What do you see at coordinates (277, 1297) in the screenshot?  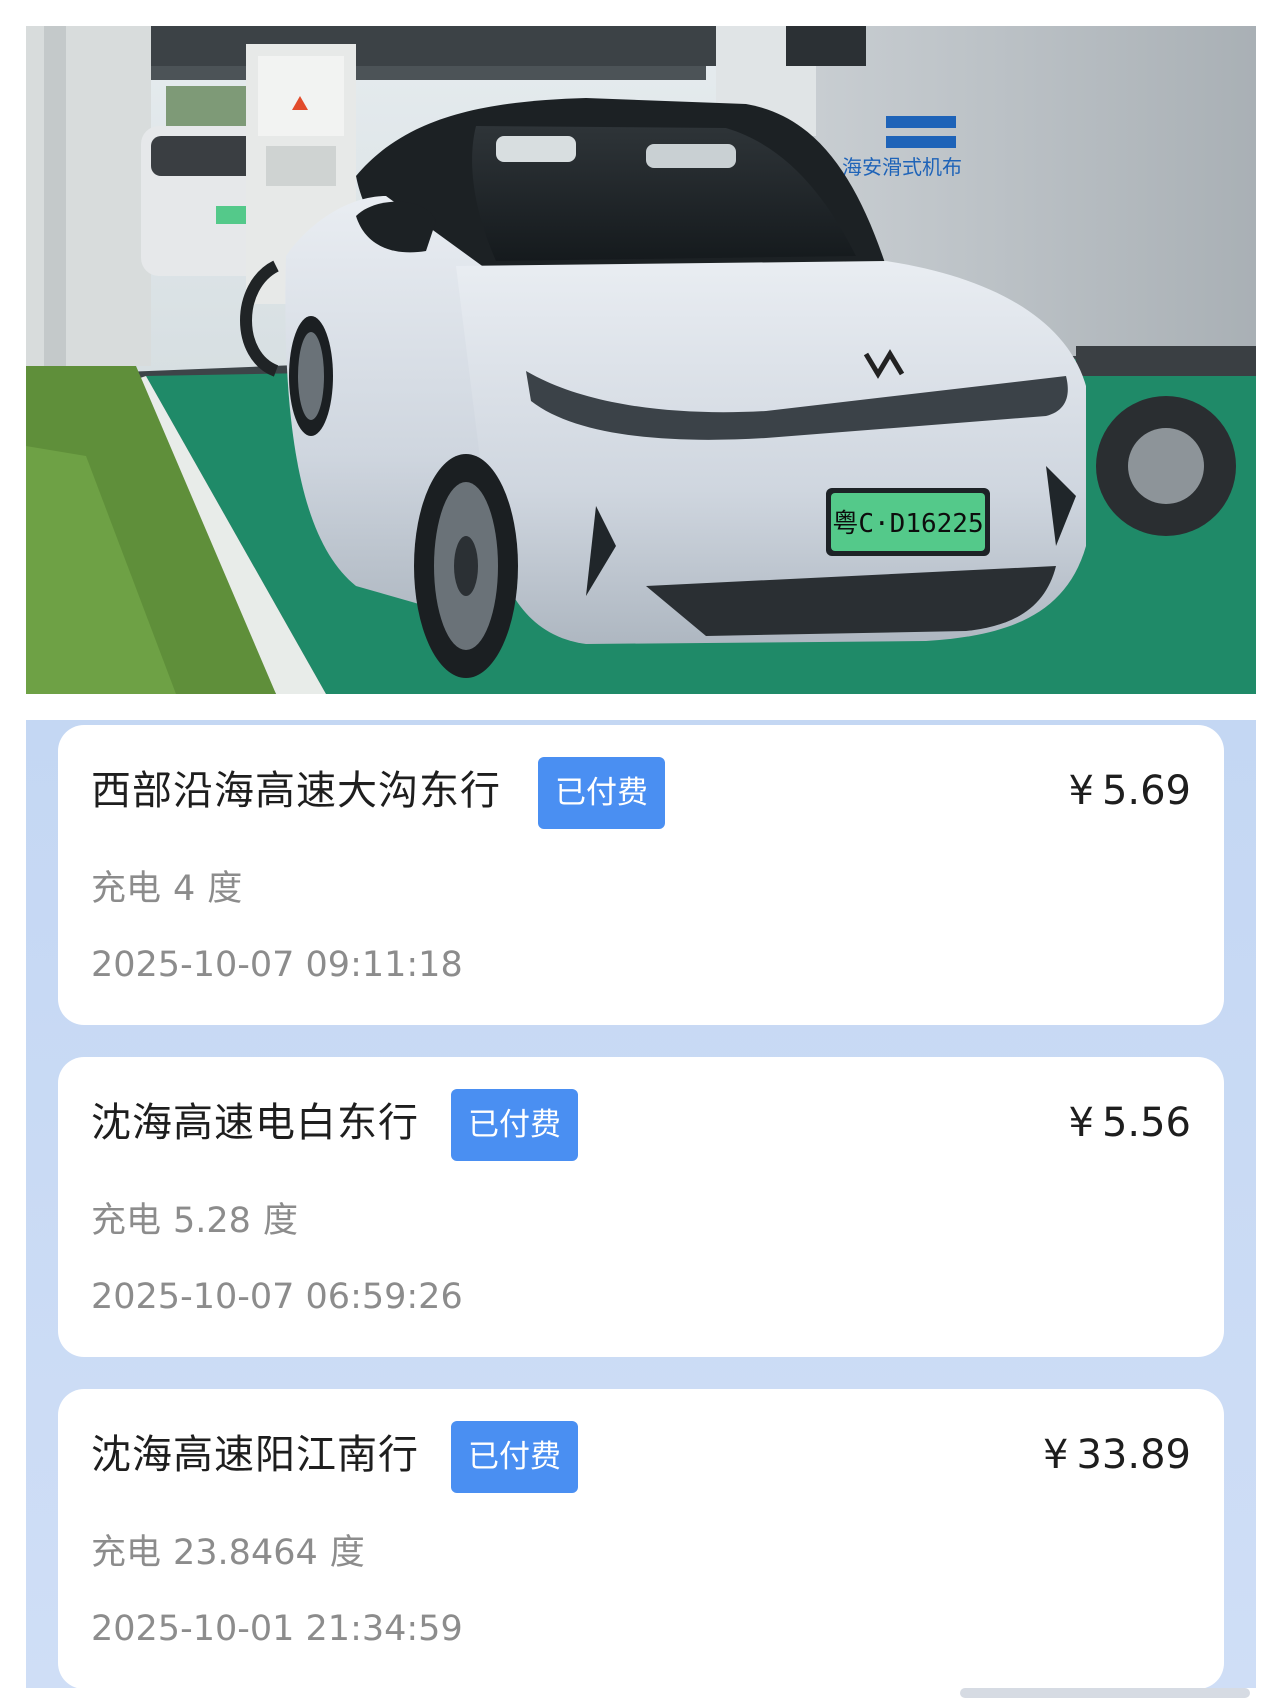 I see `order-time: 2025-10-07 06:59:26` at bounding box center [277, 1297].